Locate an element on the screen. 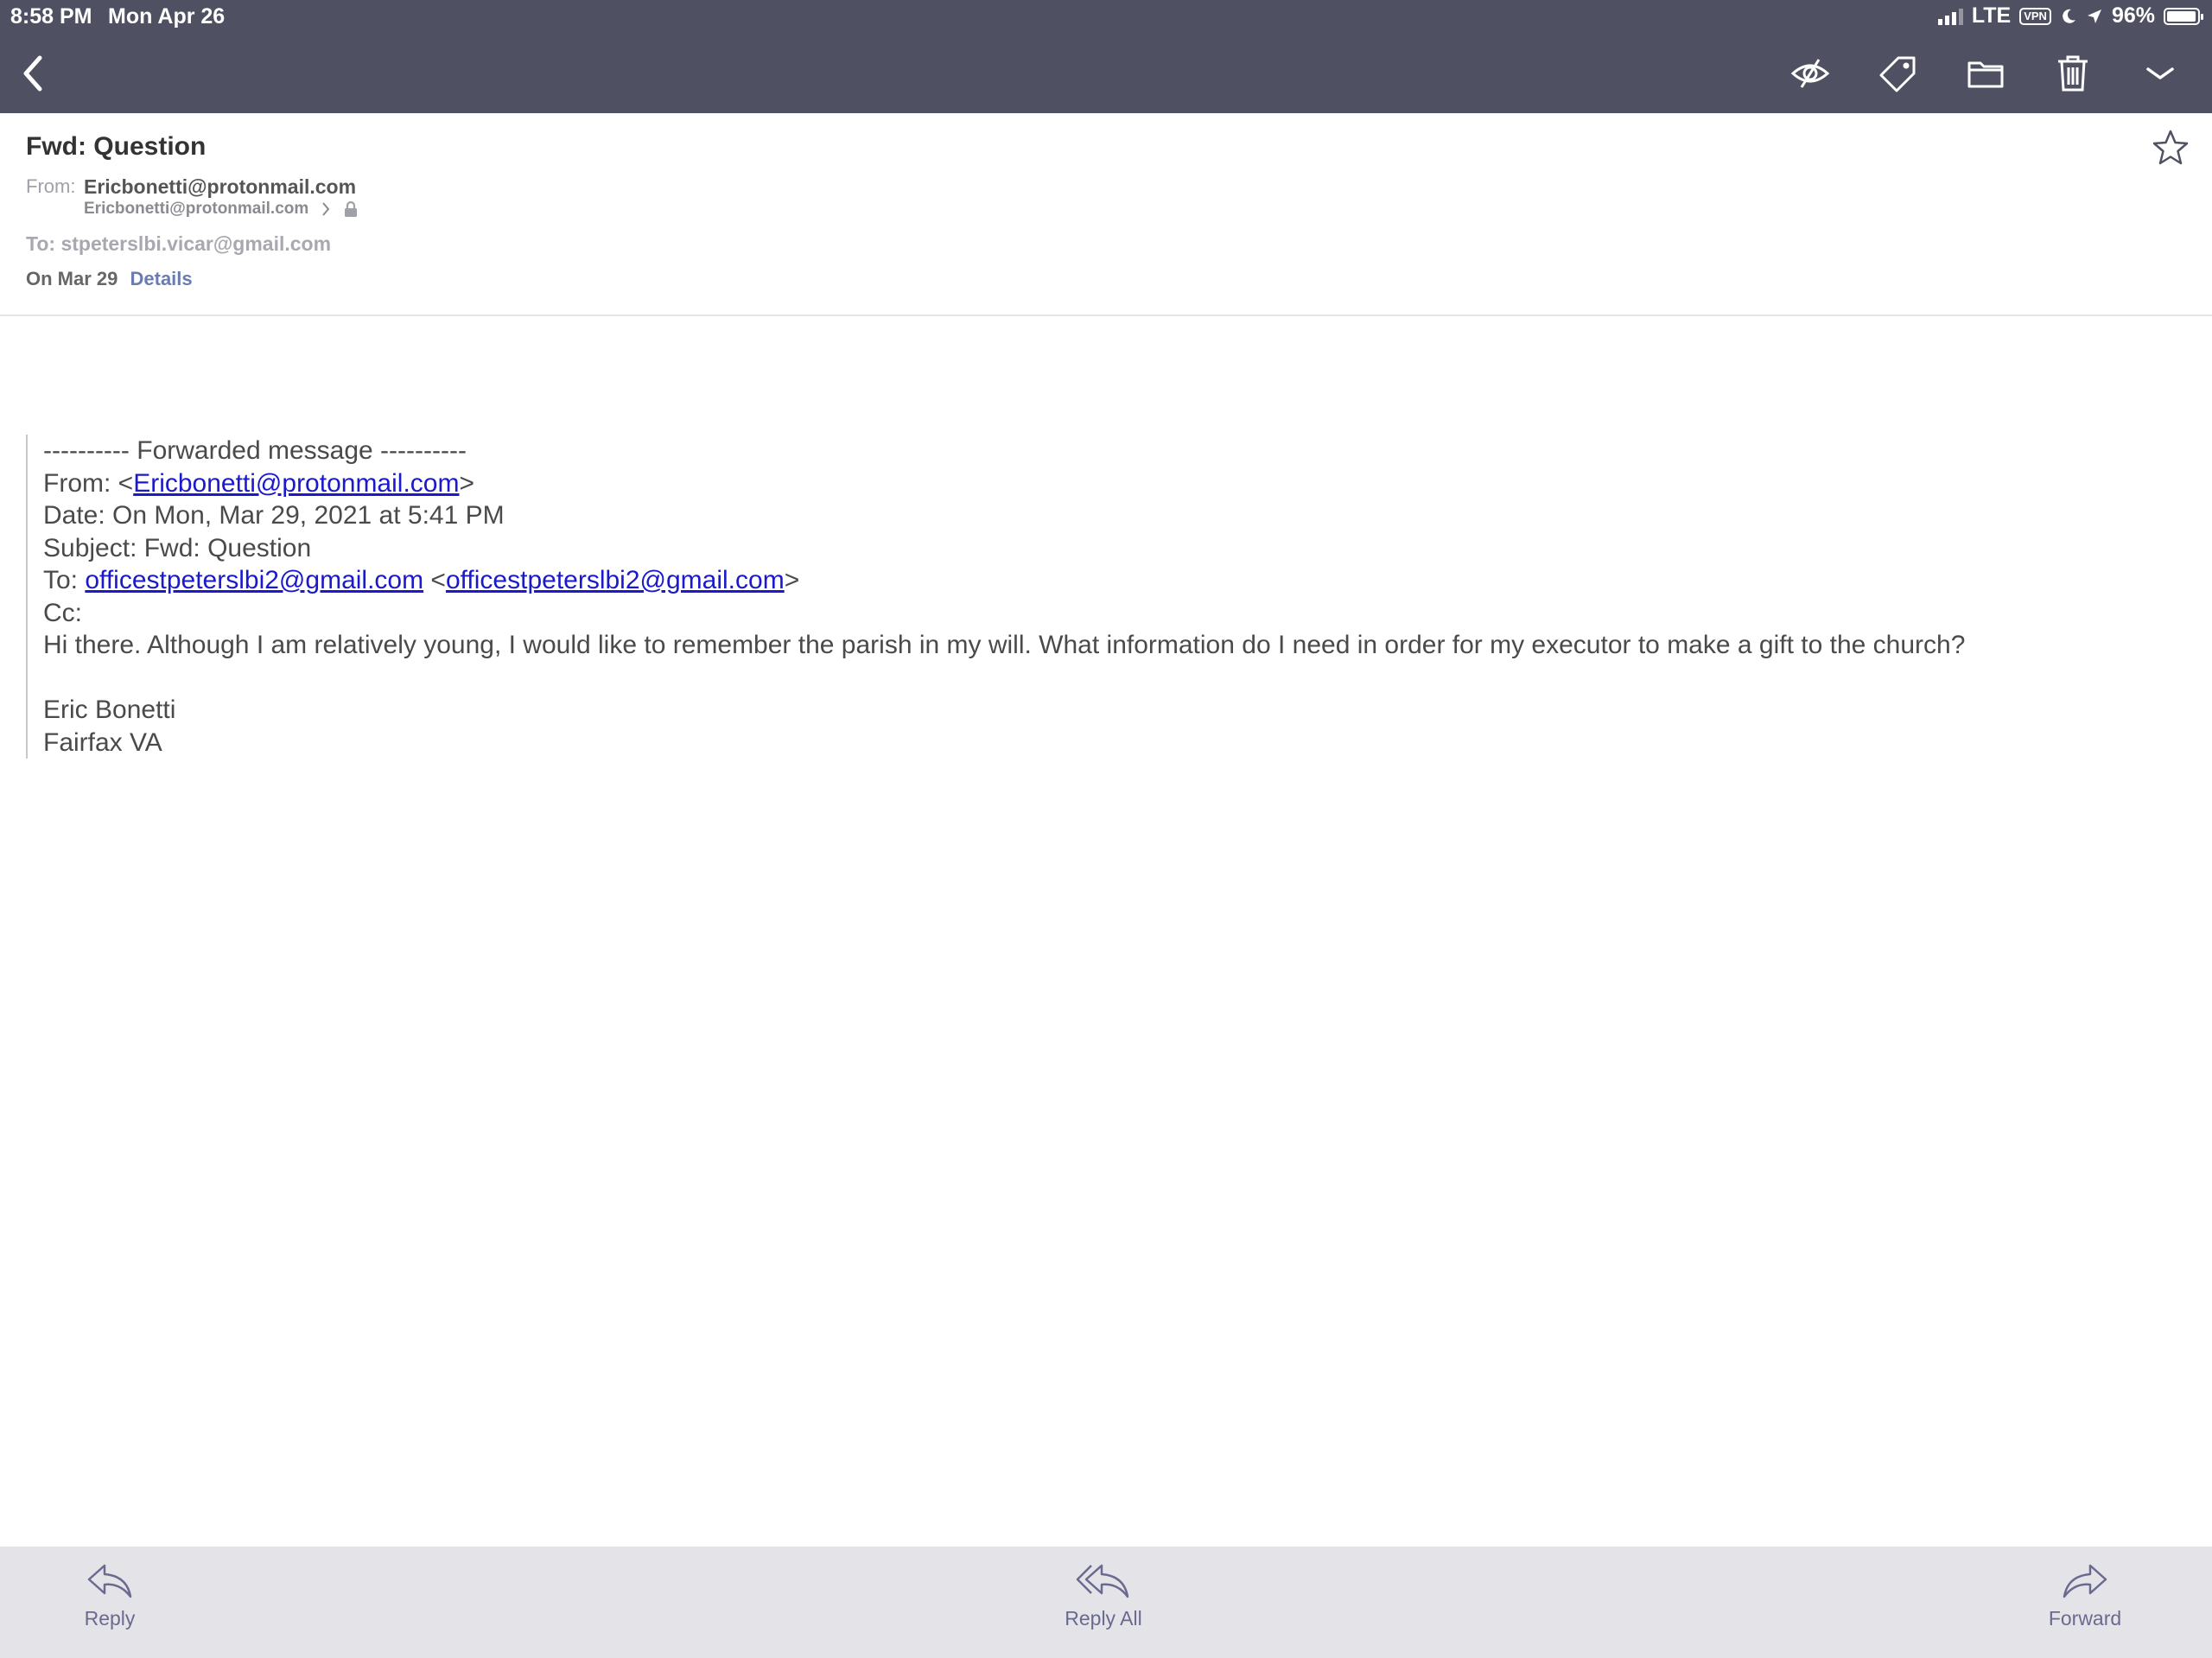 This screenshot has height=1658, width=2212. reply-all-button: Reply All is located at coordinates (1103, 1595).